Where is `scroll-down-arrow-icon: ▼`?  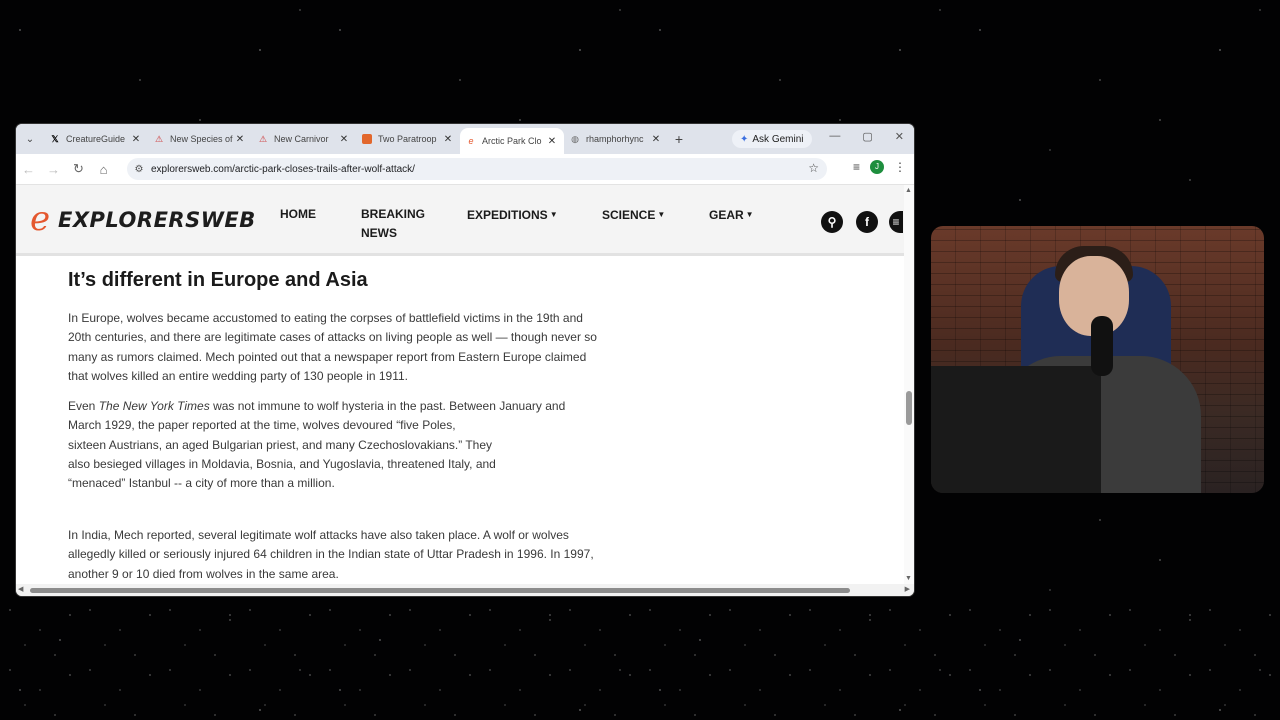
scroll-down-arrow-icon: ▼ is located at coordinates (908, 578).